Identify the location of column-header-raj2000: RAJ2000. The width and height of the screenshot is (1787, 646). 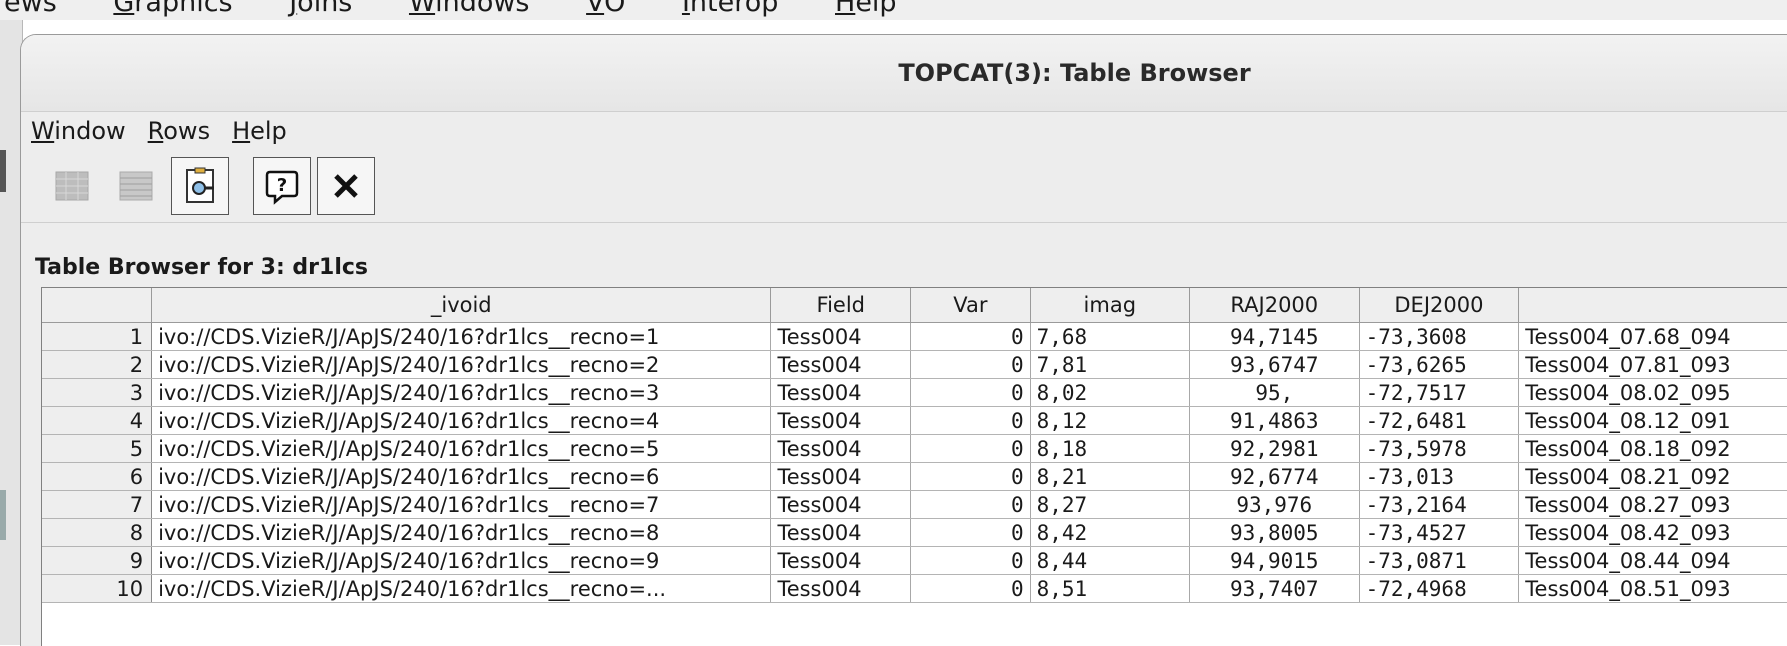
(1274, 305).